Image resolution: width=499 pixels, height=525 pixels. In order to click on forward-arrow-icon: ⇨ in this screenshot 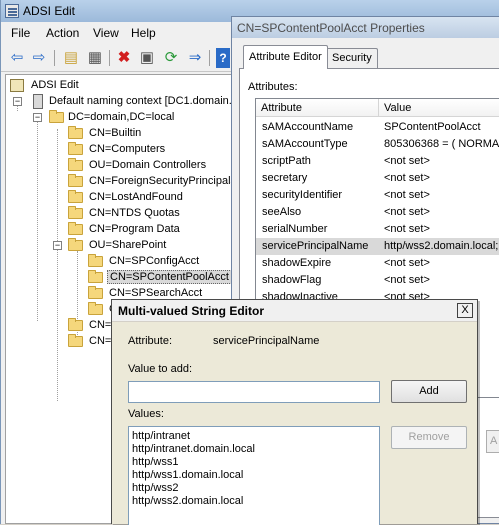, I will do `click(39, 58)`.